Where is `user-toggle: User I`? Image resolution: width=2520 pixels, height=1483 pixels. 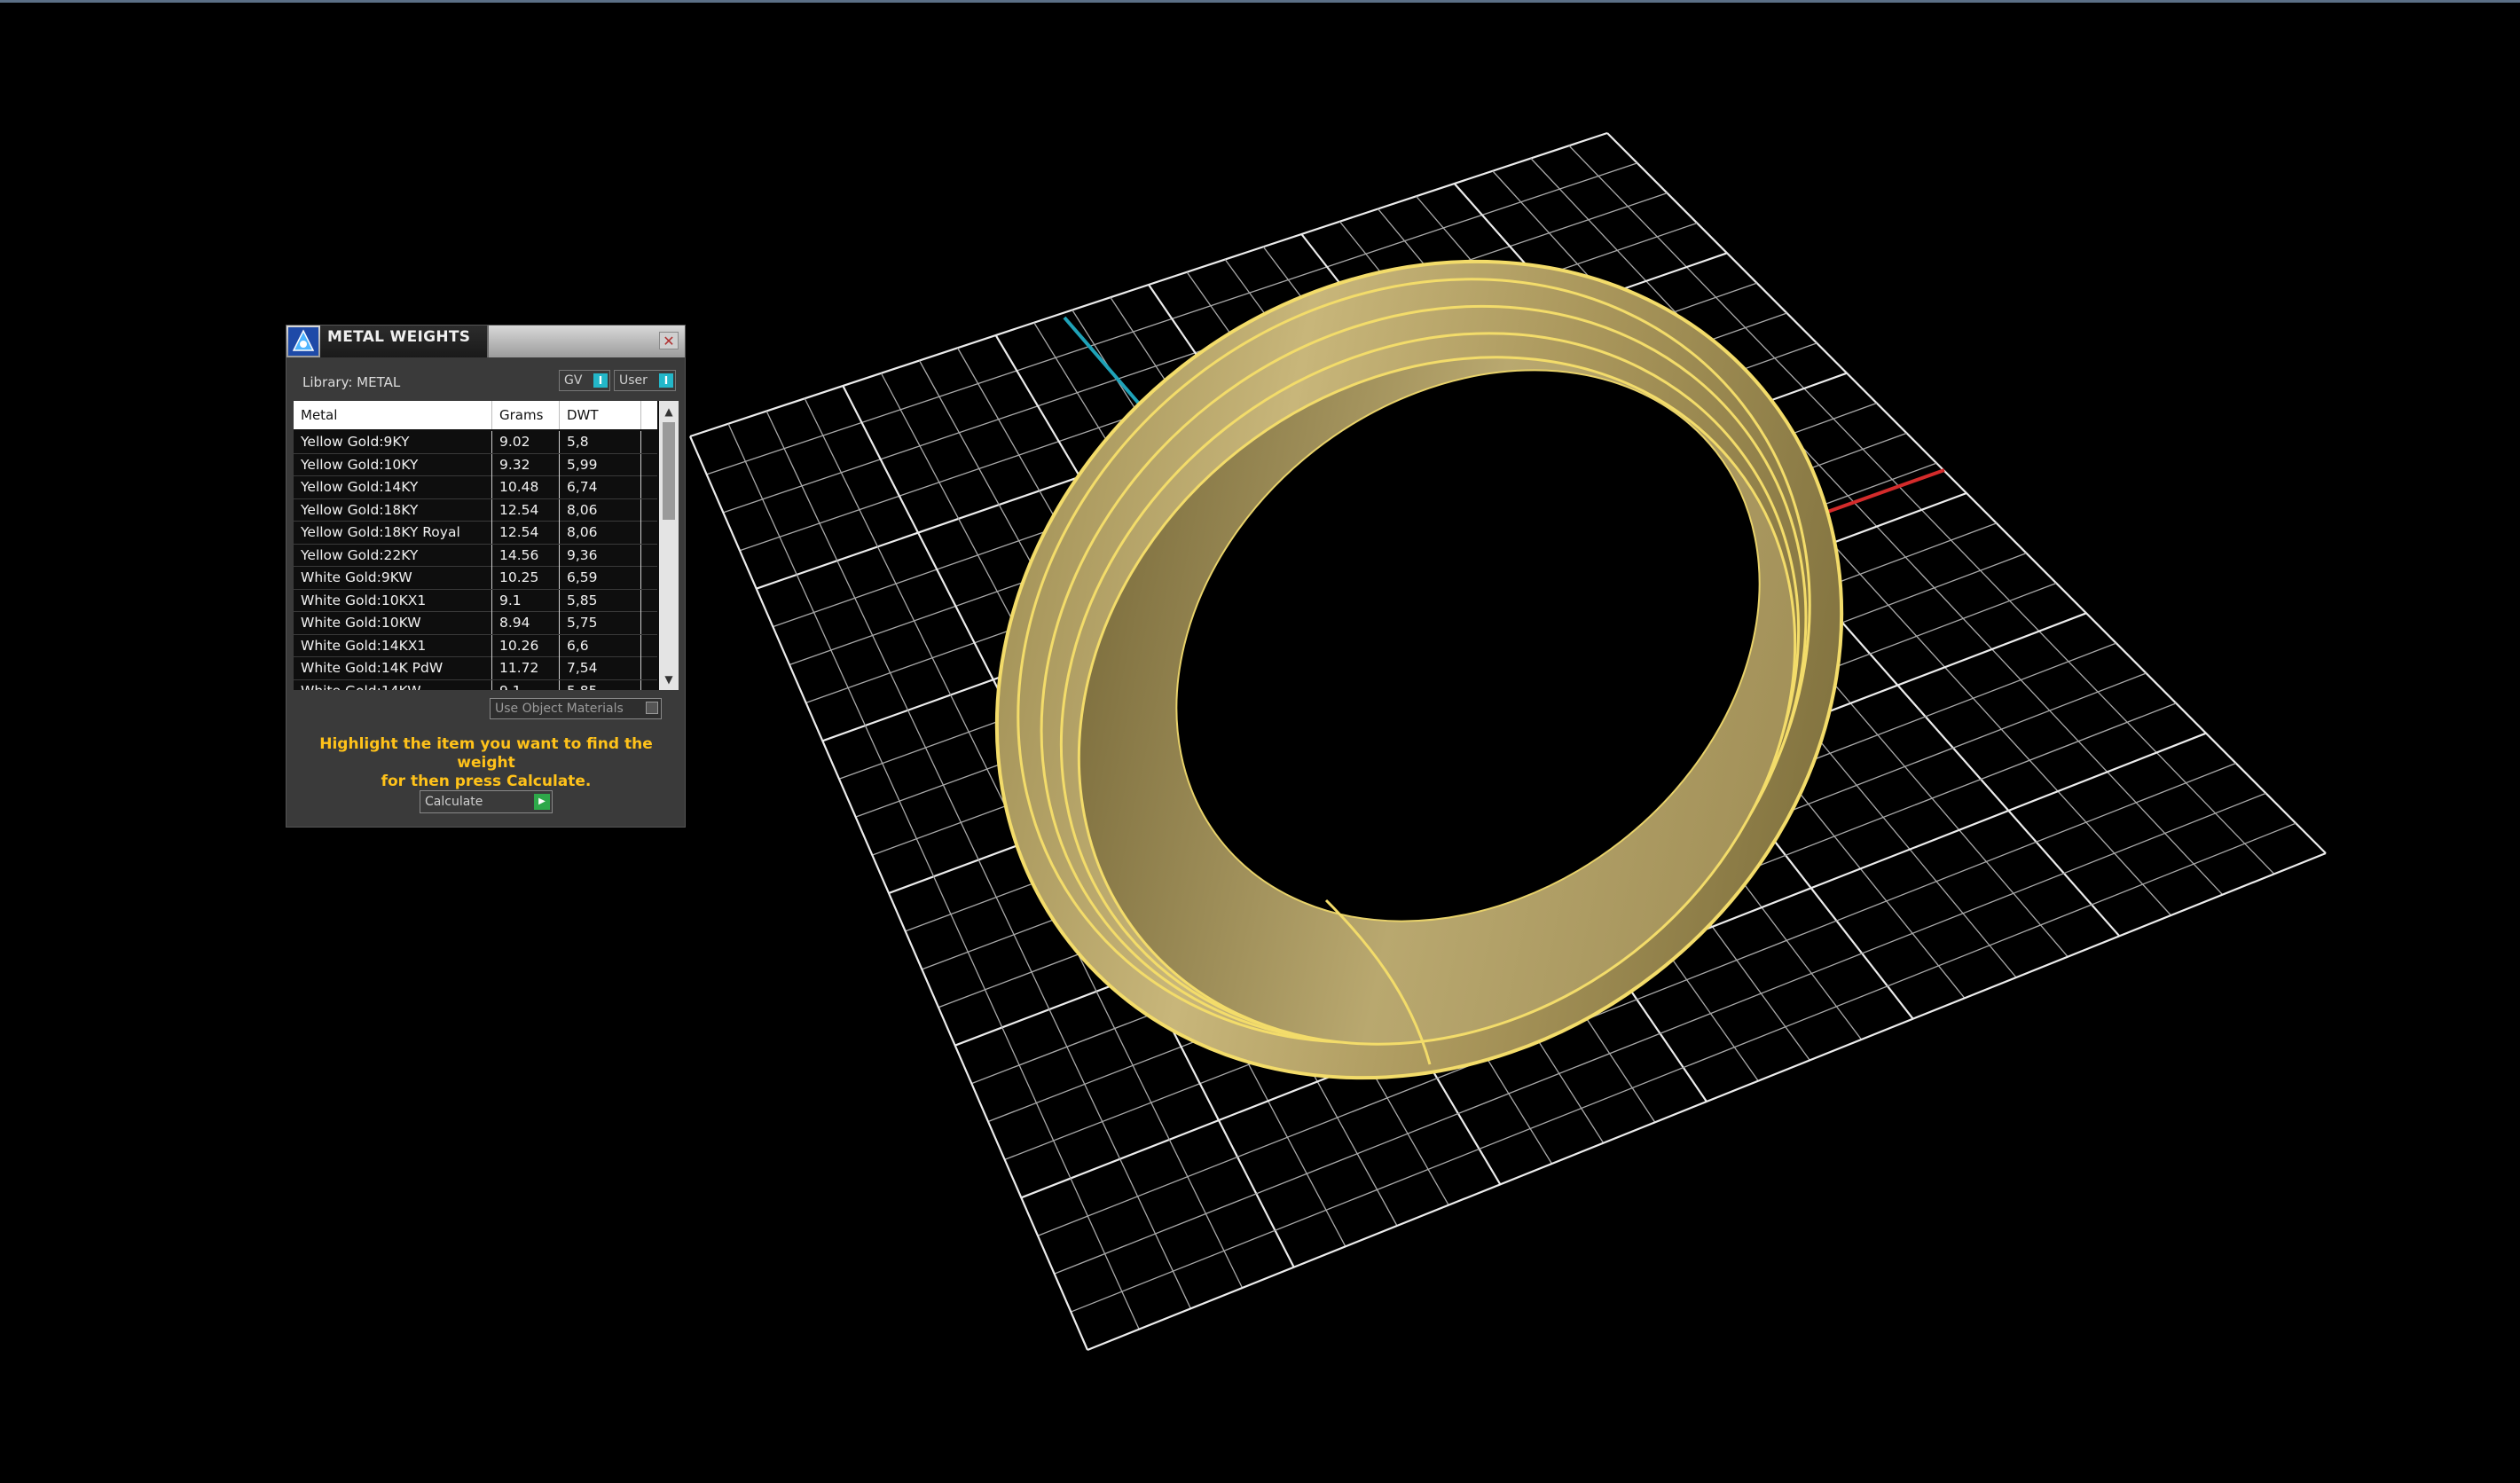
user-toggle: User I is located at coordinates (645, 381).